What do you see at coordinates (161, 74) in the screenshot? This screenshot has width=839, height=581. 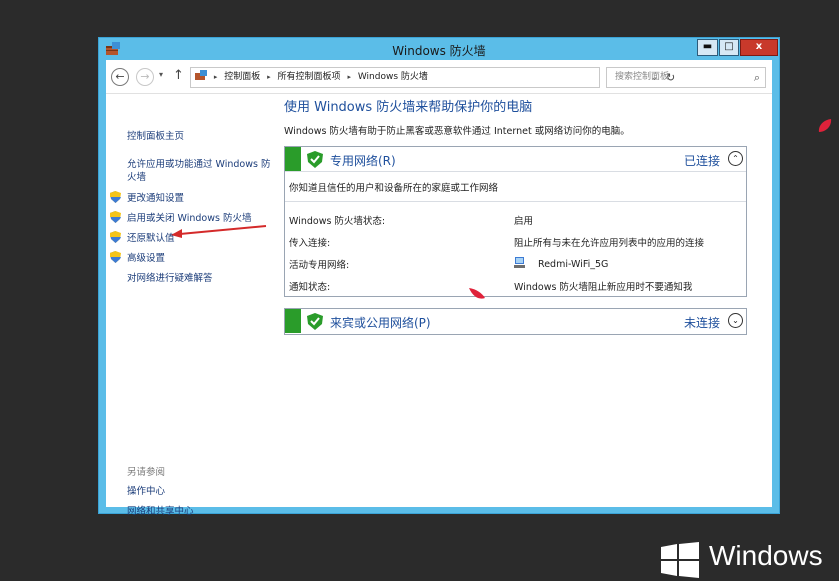 I see `recent-pages-chevron-icon: ▾` at bounding box center [161, 74].